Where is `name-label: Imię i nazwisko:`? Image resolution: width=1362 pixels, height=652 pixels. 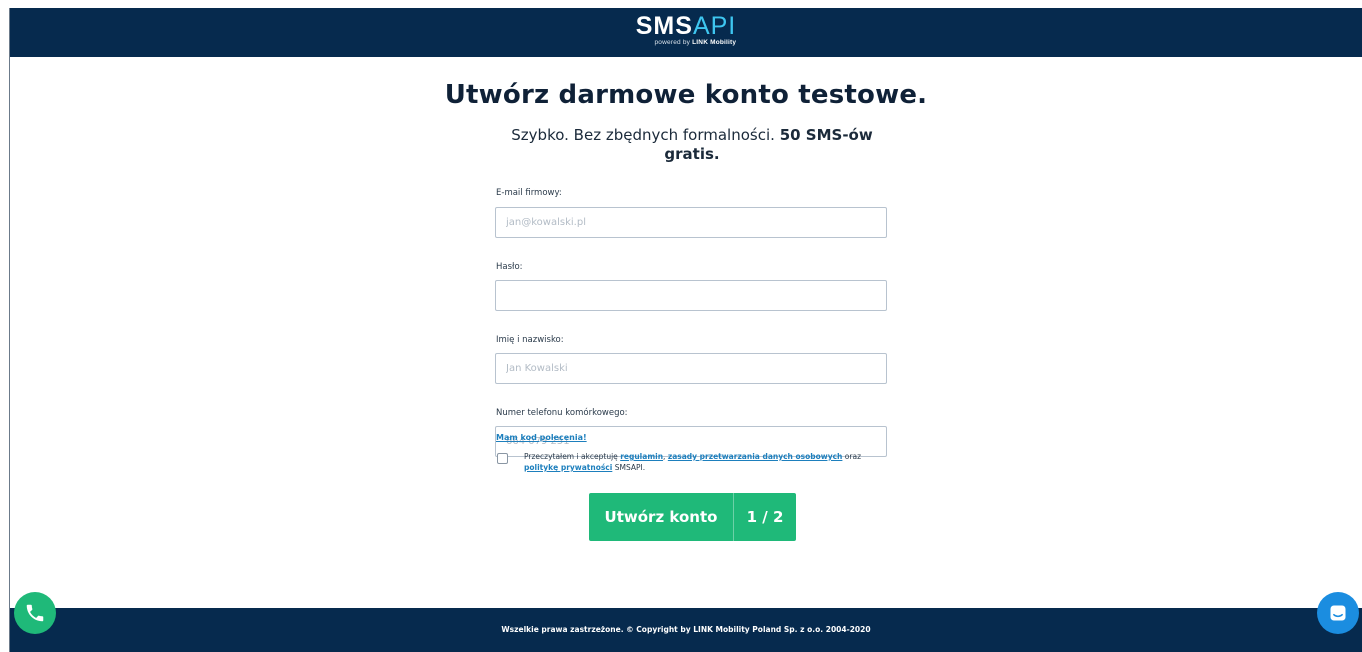 name-label: Imię i nazwisko: is located at coordinates (530, 340).